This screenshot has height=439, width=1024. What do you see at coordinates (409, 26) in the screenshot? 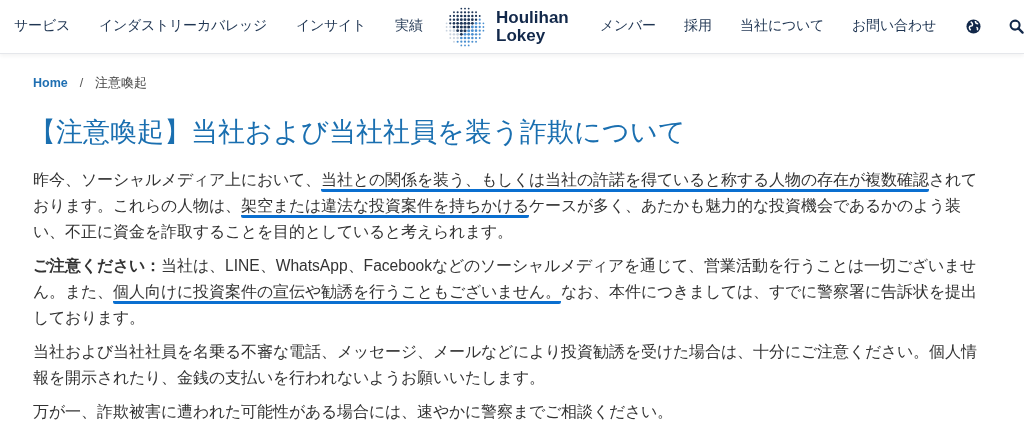
I see `nav-link: 実績` at bounding box center [409, 26].